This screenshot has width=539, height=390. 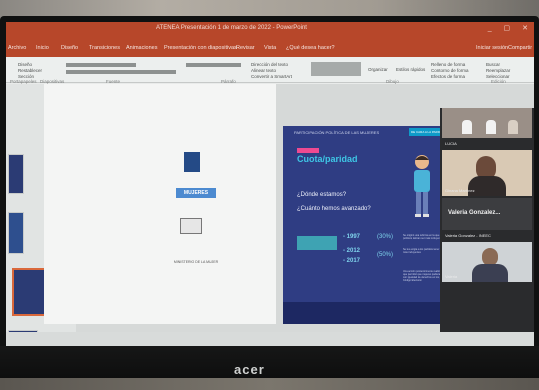 I want to click on illustrated-person-icon, so click(x=422, y=186).